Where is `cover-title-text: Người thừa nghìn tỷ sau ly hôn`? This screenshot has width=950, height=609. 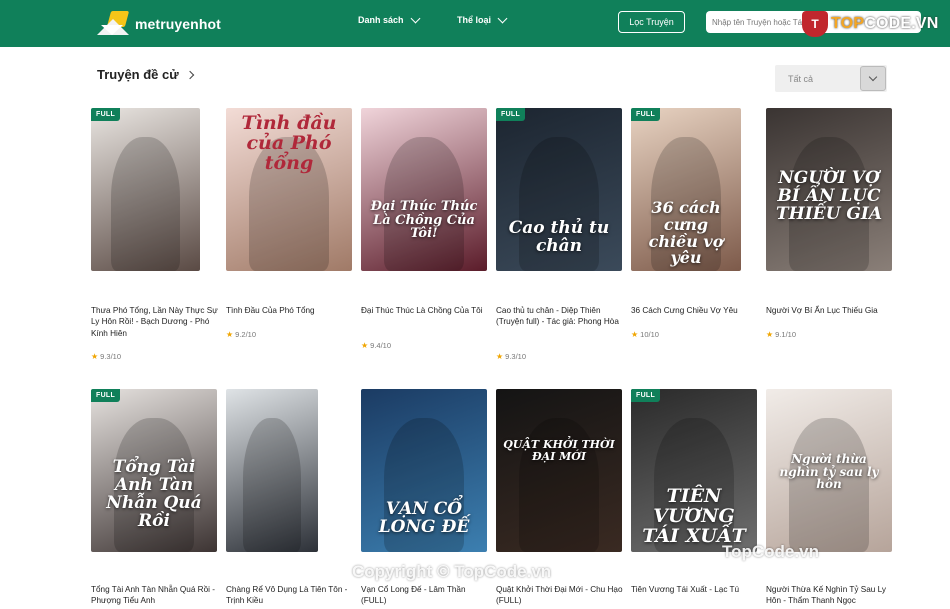
cover-title-text: Người thừa nghìn tỷ sau ly hôn is located at coordinates (829, 472).